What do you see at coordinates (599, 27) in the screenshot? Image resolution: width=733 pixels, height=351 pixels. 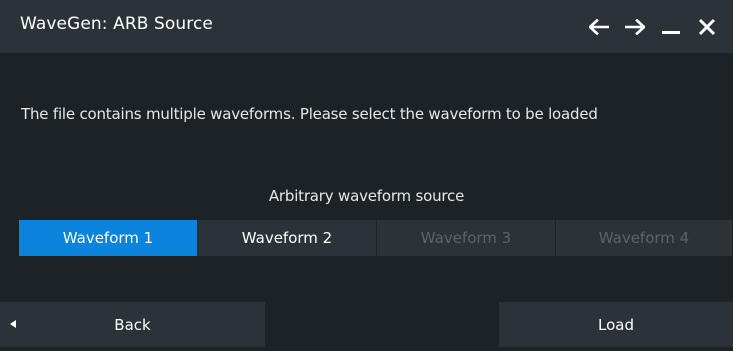 I see `arrow-left-icon` at bounding box center [599, 27].